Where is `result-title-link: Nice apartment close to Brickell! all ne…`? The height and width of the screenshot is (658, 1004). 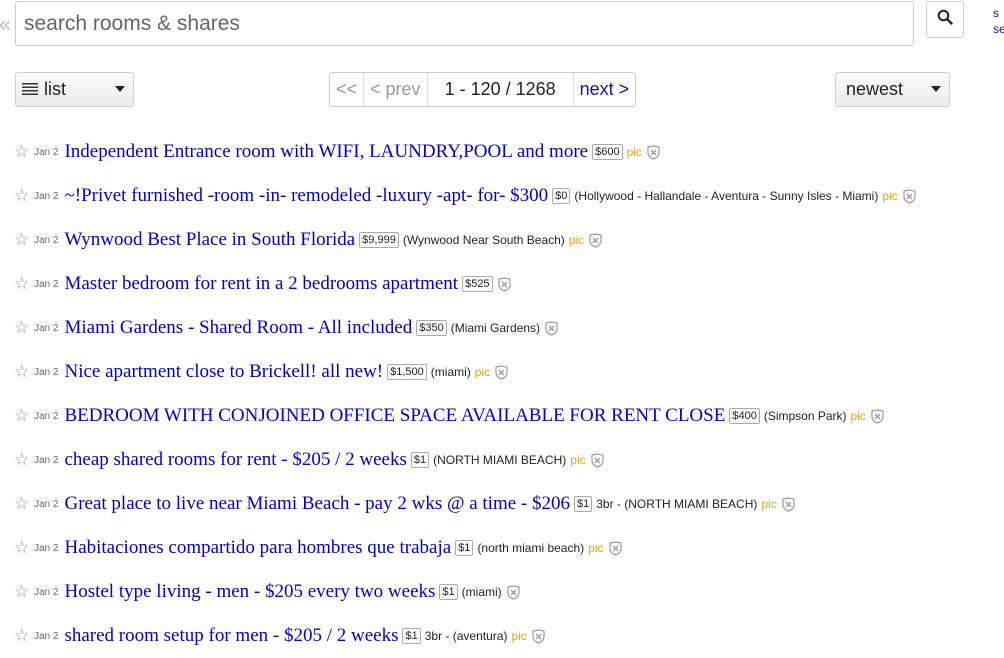
result-title-link: Nice apartment close to Brickell! all ne… is located at coordinates (223, 372).